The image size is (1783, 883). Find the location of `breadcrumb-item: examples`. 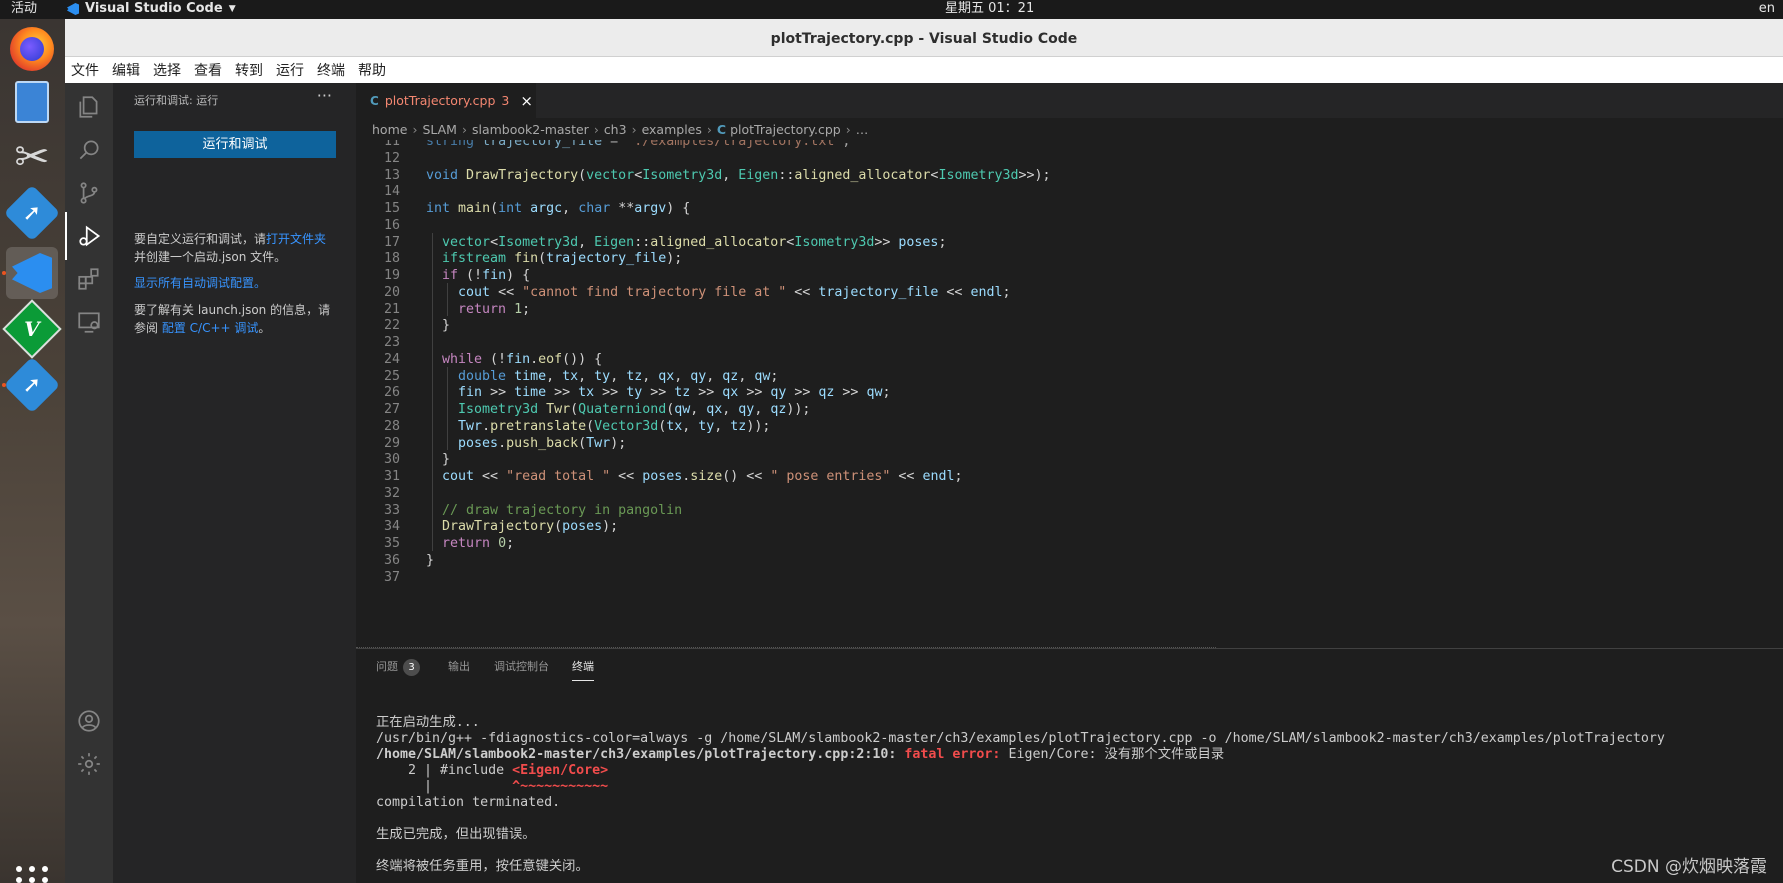

breadcrumb-item: examples is located at coordinates (672, 129).